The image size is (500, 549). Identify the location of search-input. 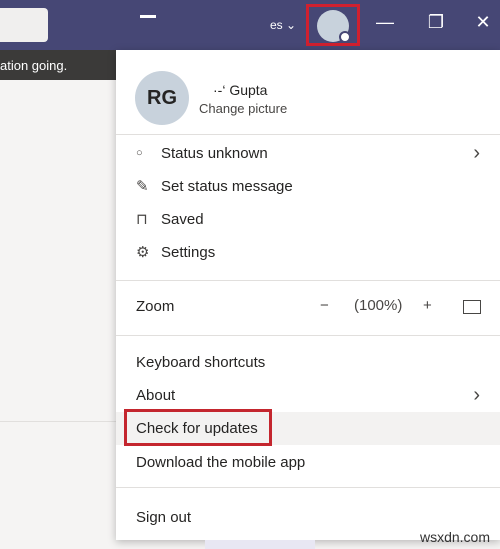
(24, 25).